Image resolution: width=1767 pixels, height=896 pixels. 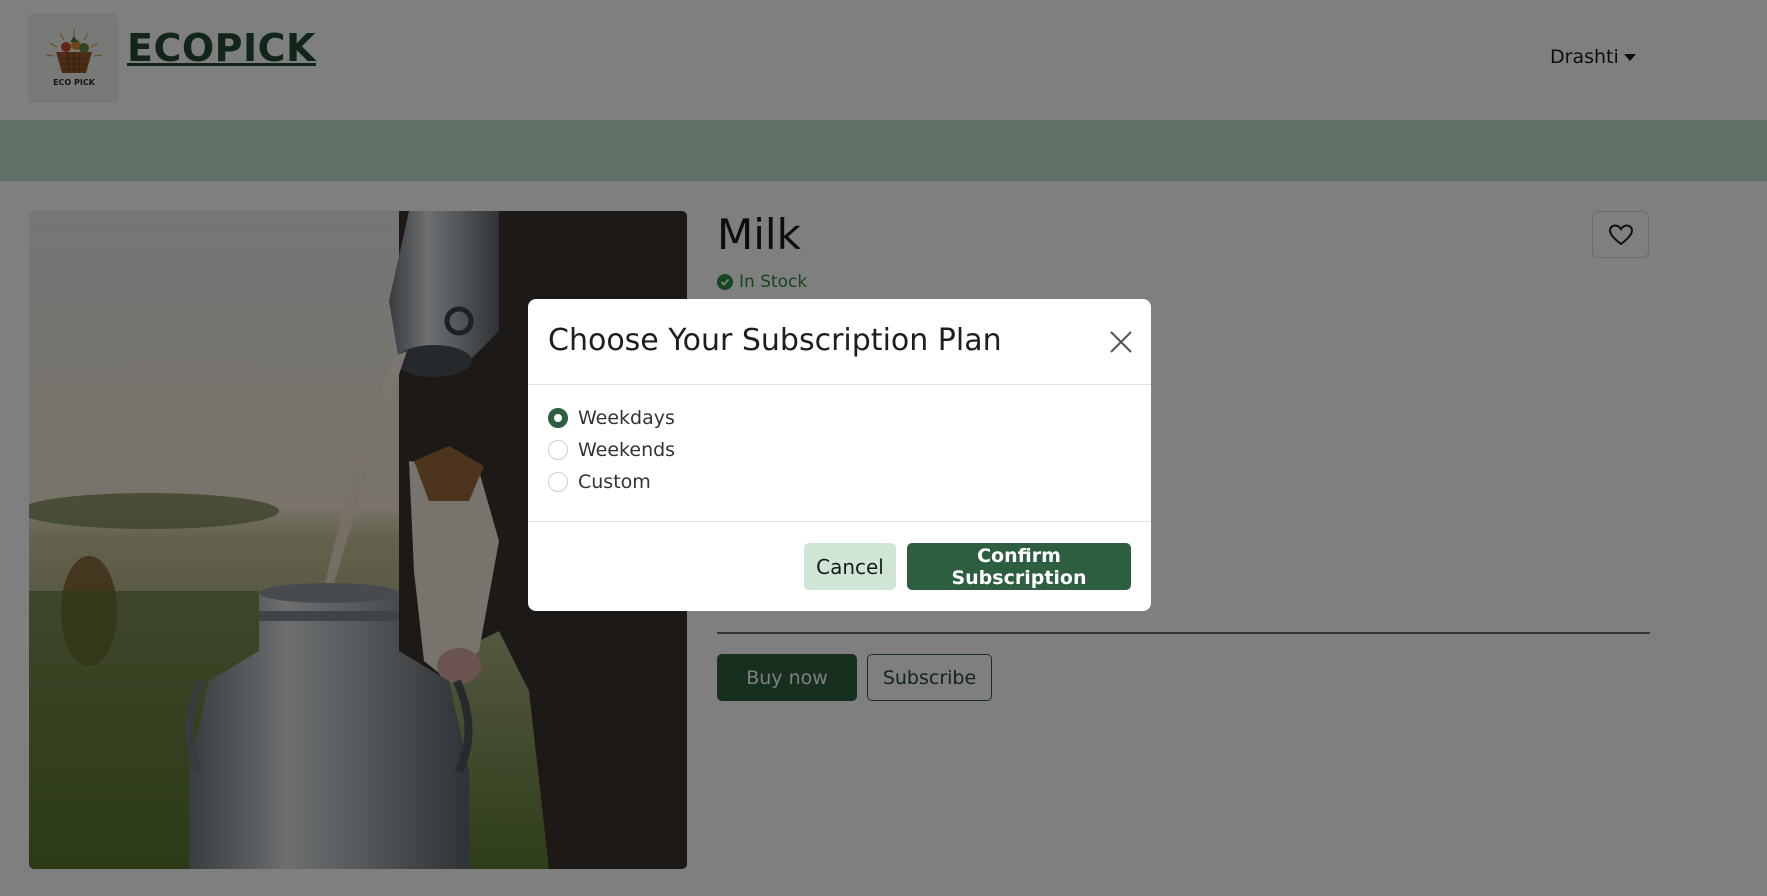 I want to click on close-icon, so click(x=1121, y=342).